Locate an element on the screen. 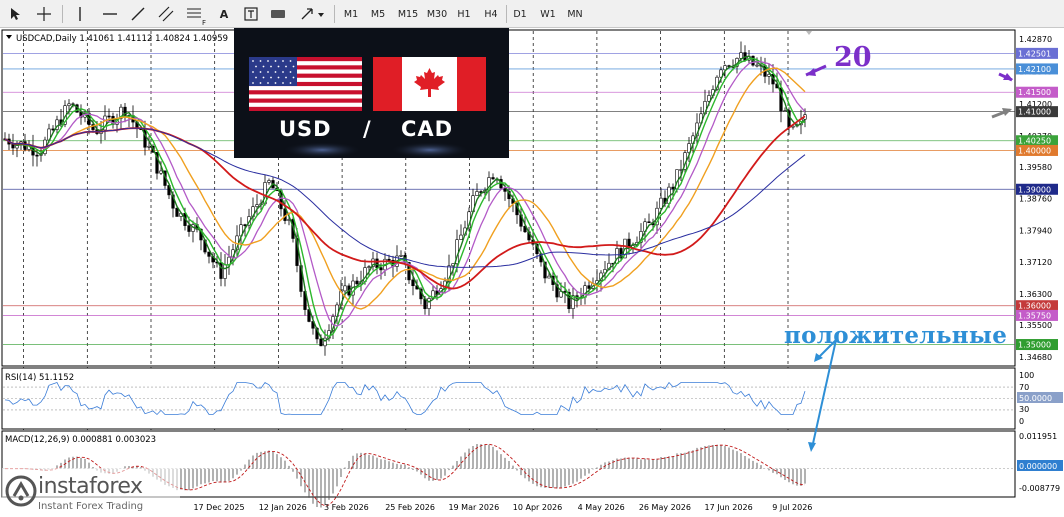  price-level-label: 1.40250 is located at coordinates (1034, 141).